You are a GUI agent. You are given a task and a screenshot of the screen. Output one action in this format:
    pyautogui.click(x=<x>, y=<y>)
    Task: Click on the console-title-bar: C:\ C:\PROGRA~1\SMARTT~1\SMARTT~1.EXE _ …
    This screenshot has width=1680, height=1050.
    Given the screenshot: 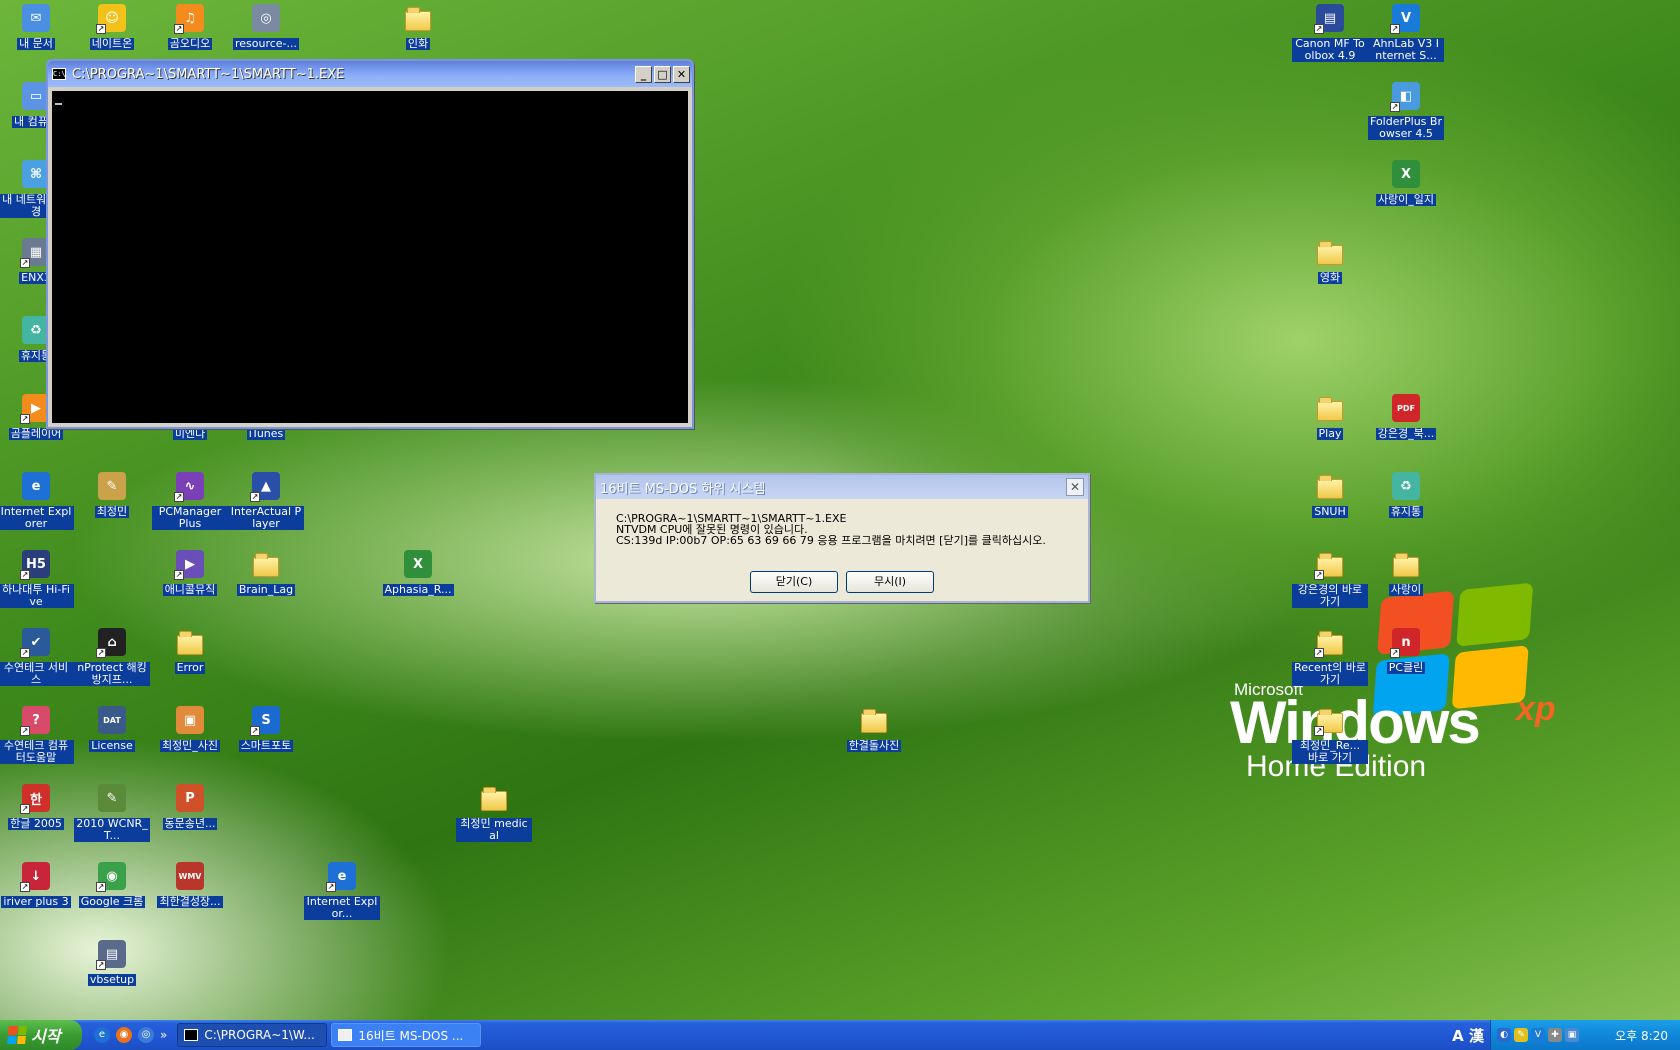 What is the action you would take?
    pyautogui.click(x=370, y=74)
    